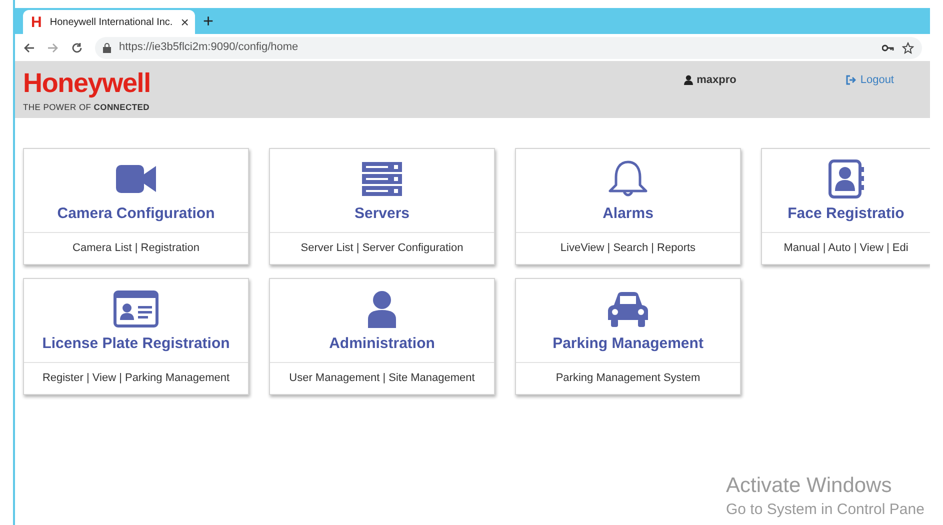  What do you see at coordinates (111, 23) in the screenshot?
I see `tab-title: Honeywell International Inc.` at bounding box center [111, 23].